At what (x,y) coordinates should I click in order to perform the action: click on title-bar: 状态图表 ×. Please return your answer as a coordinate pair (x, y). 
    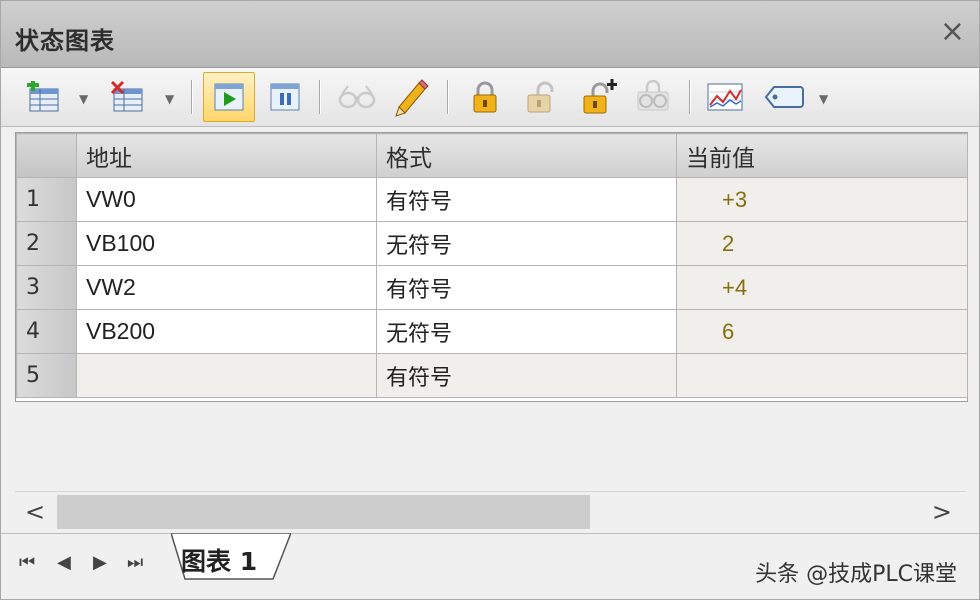
    Looking at the image, I should click on (490, 34).